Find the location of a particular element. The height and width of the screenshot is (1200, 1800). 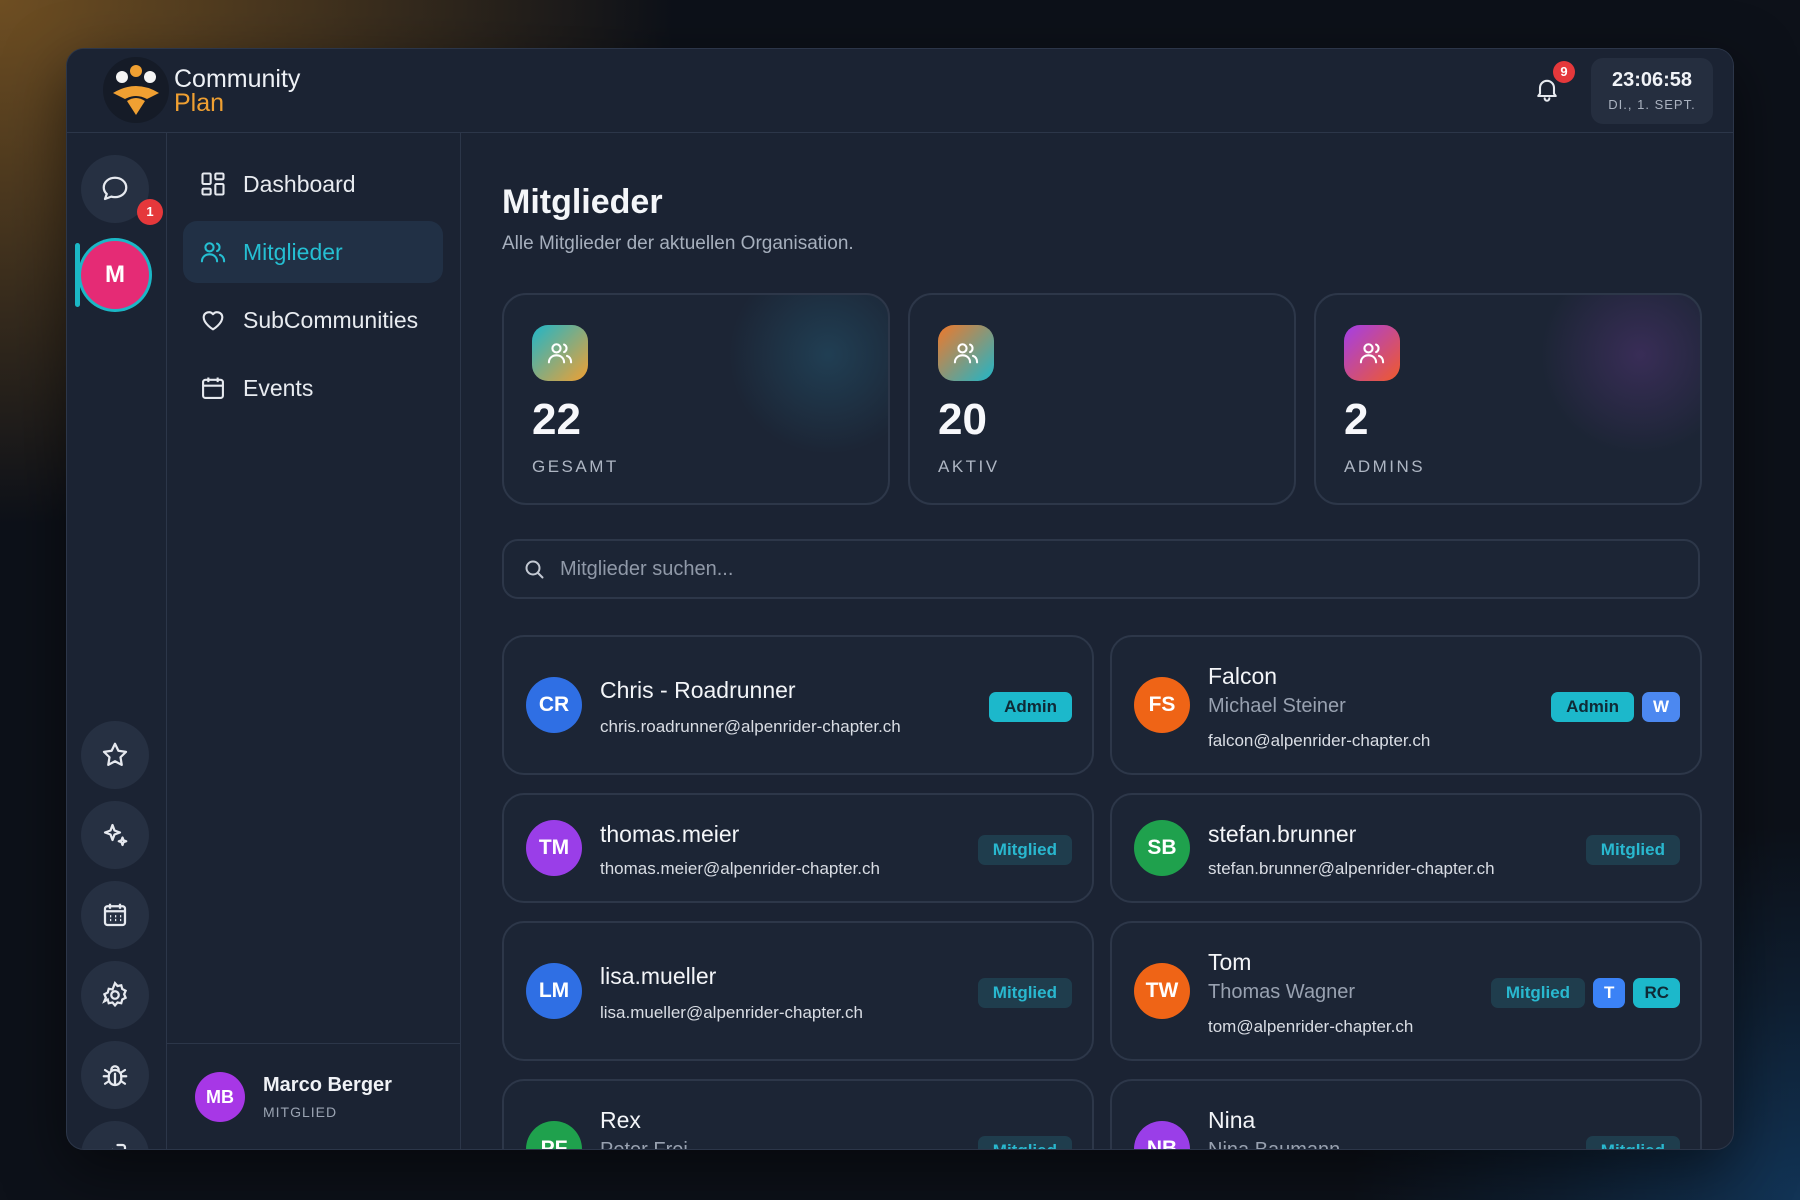

chat-button: 1 is located at coordinates (122, 190).